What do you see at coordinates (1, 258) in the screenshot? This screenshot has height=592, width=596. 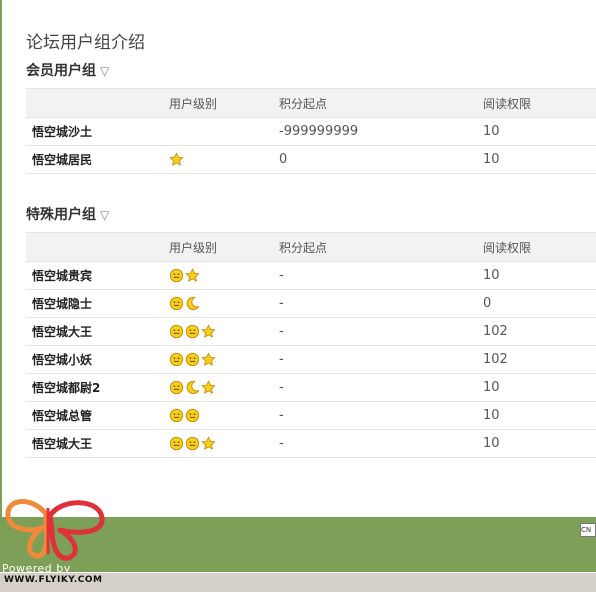 I see `left-border` at bounding box center [1, 258].